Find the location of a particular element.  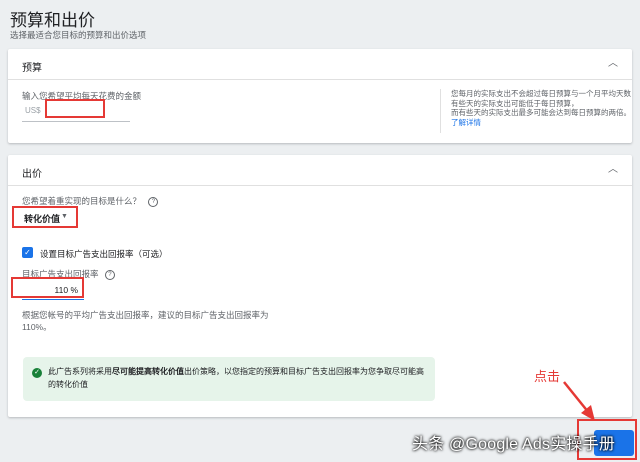

strategy-name: 尽可能提高转化价值 is located at coordinates (148, 371).